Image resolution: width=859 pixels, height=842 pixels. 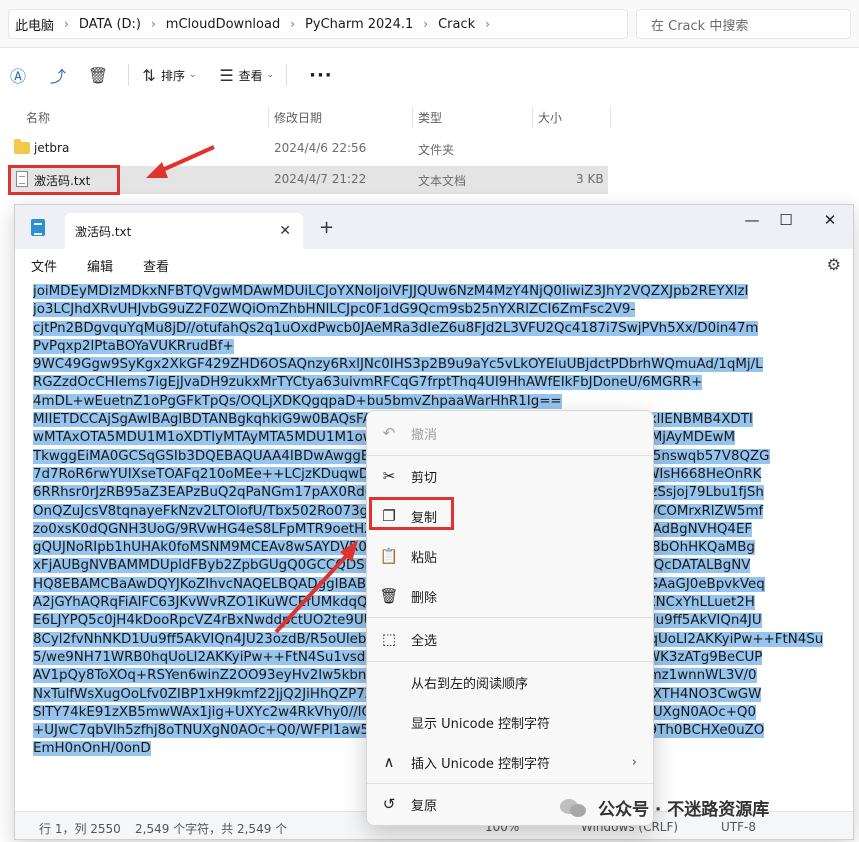 I want to click on view-button: ☰ 查看 ⌄, so click(x=244, y=75).